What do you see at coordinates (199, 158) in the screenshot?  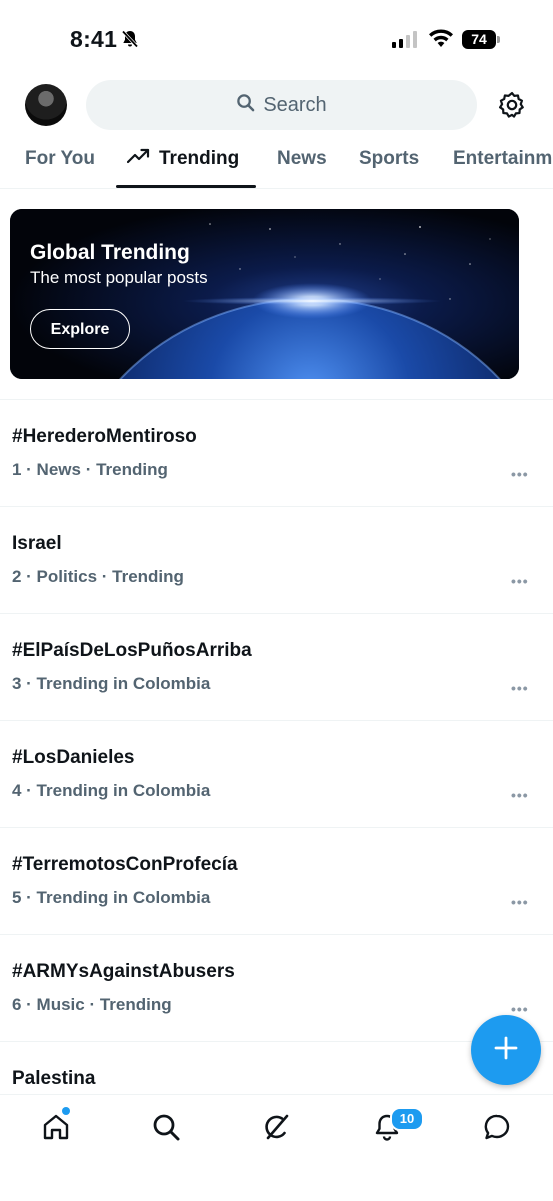 I see `tab-trending-label: Trending` at bounding box center [199, 158].